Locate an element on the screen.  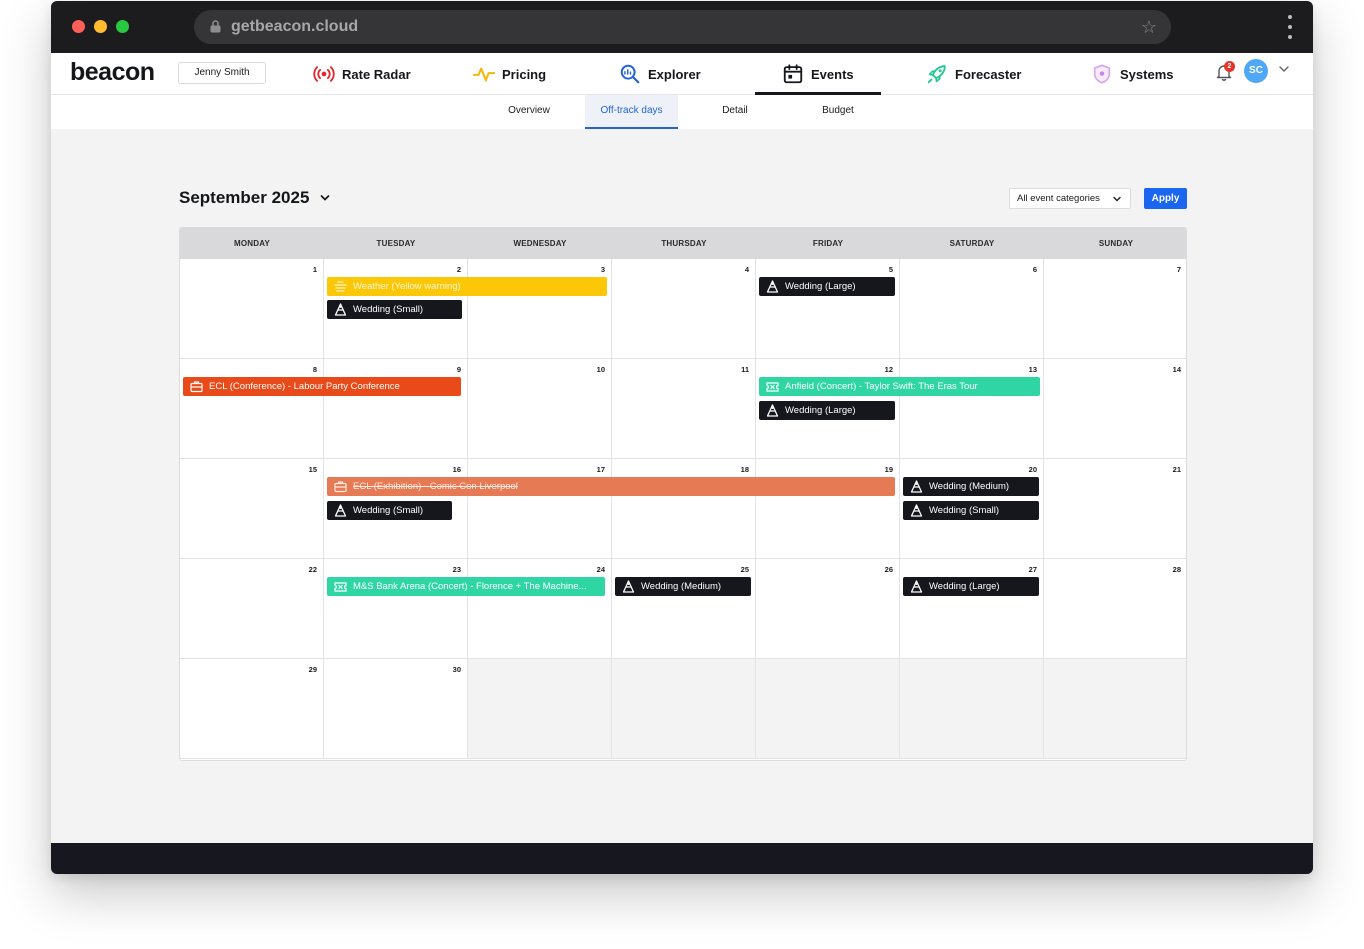
calendar-event: Weather (Yellow warning) is located at coordinates (467, 286).